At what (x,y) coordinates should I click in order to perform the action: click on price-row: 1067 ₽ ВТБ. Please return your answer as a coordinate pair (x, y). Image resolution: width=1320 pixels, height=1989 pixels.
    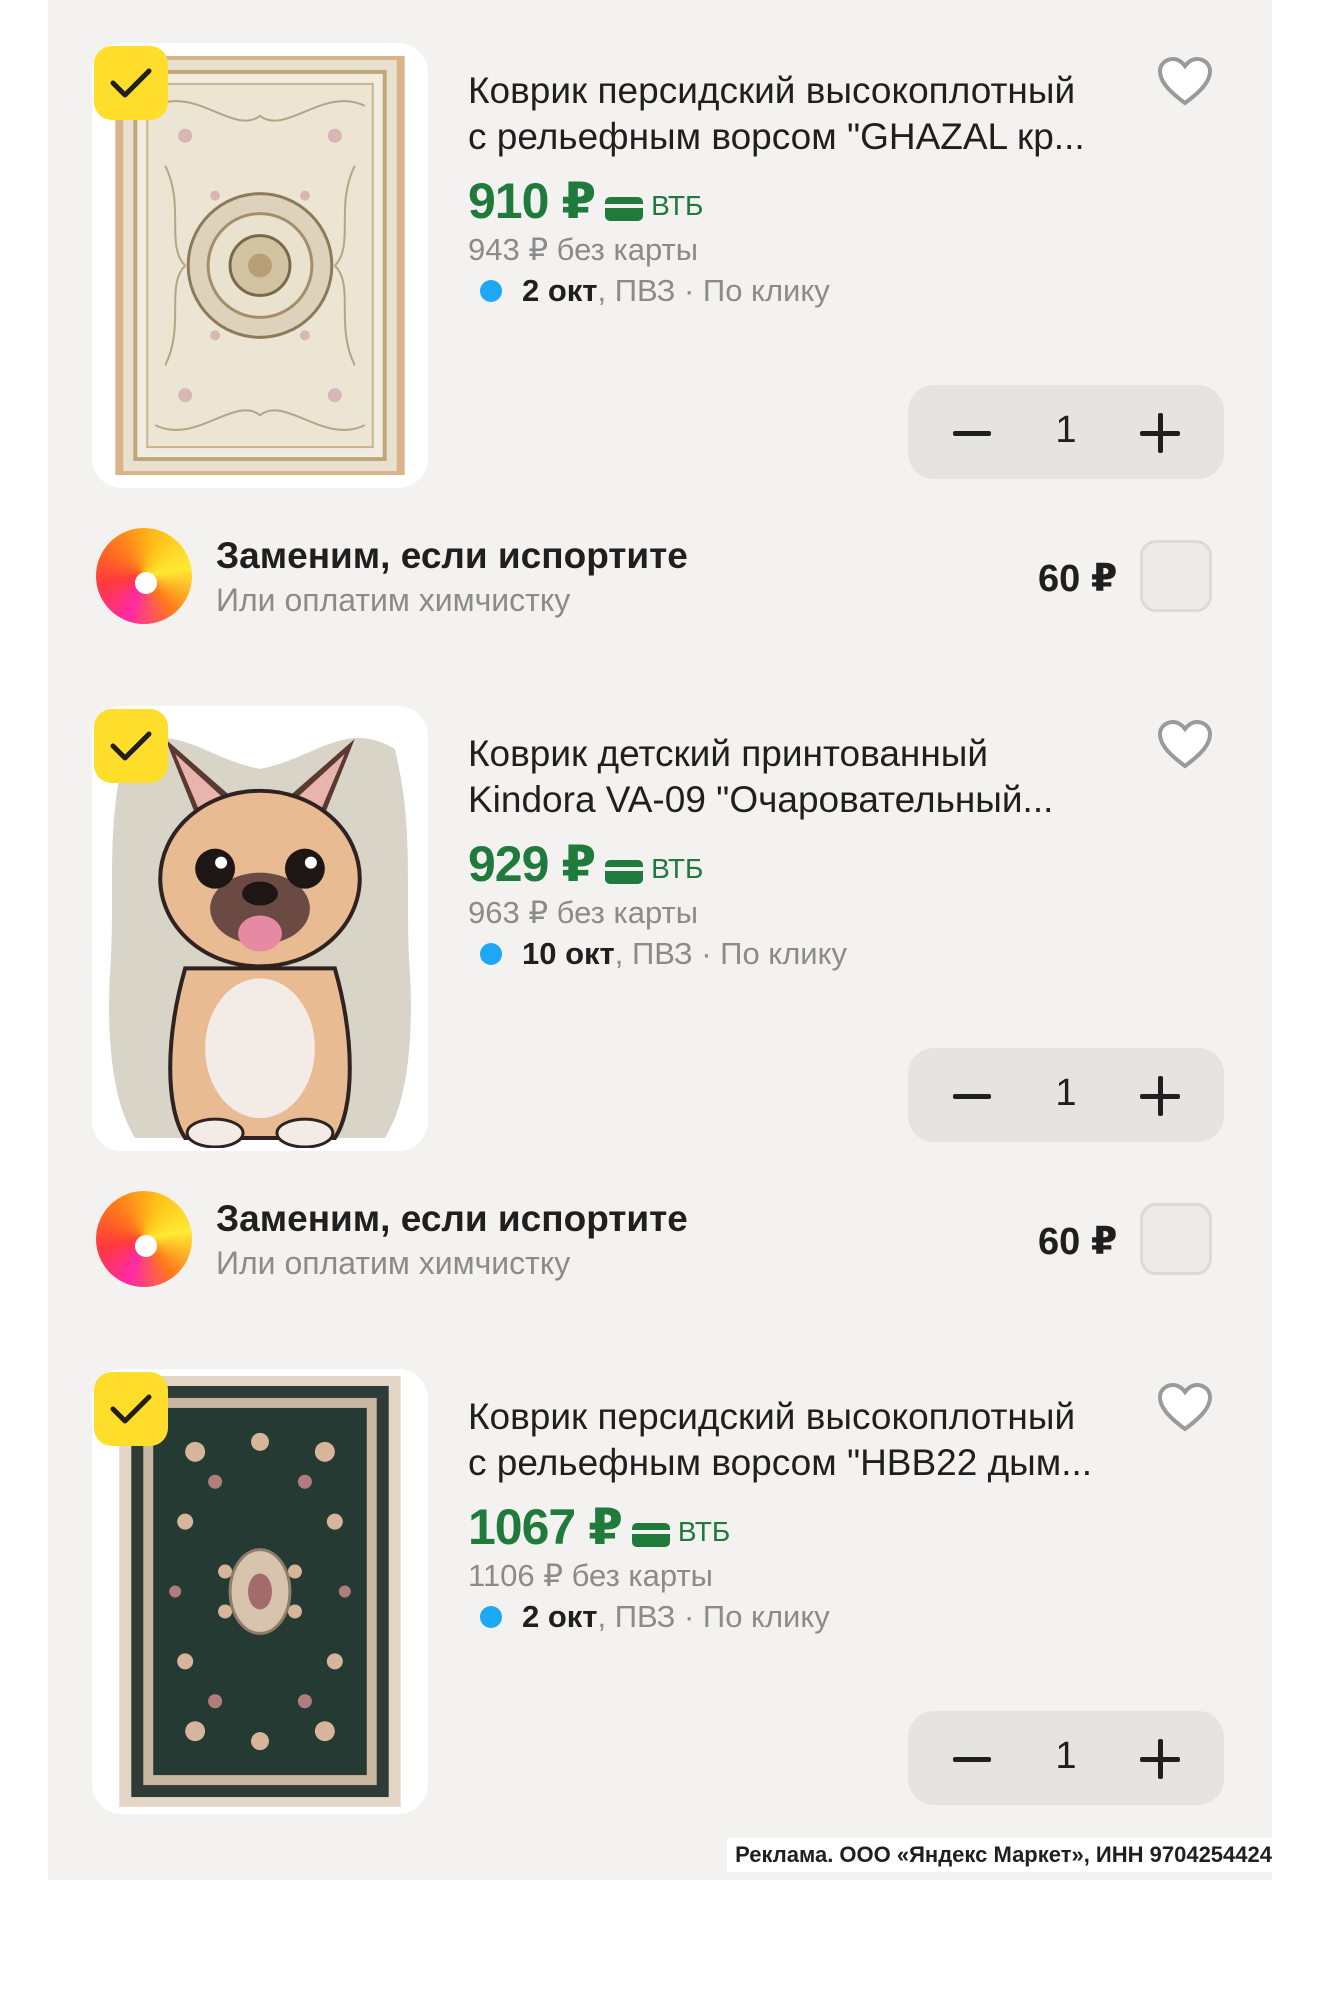
    Looking at the image, I should click on (599, 1528).